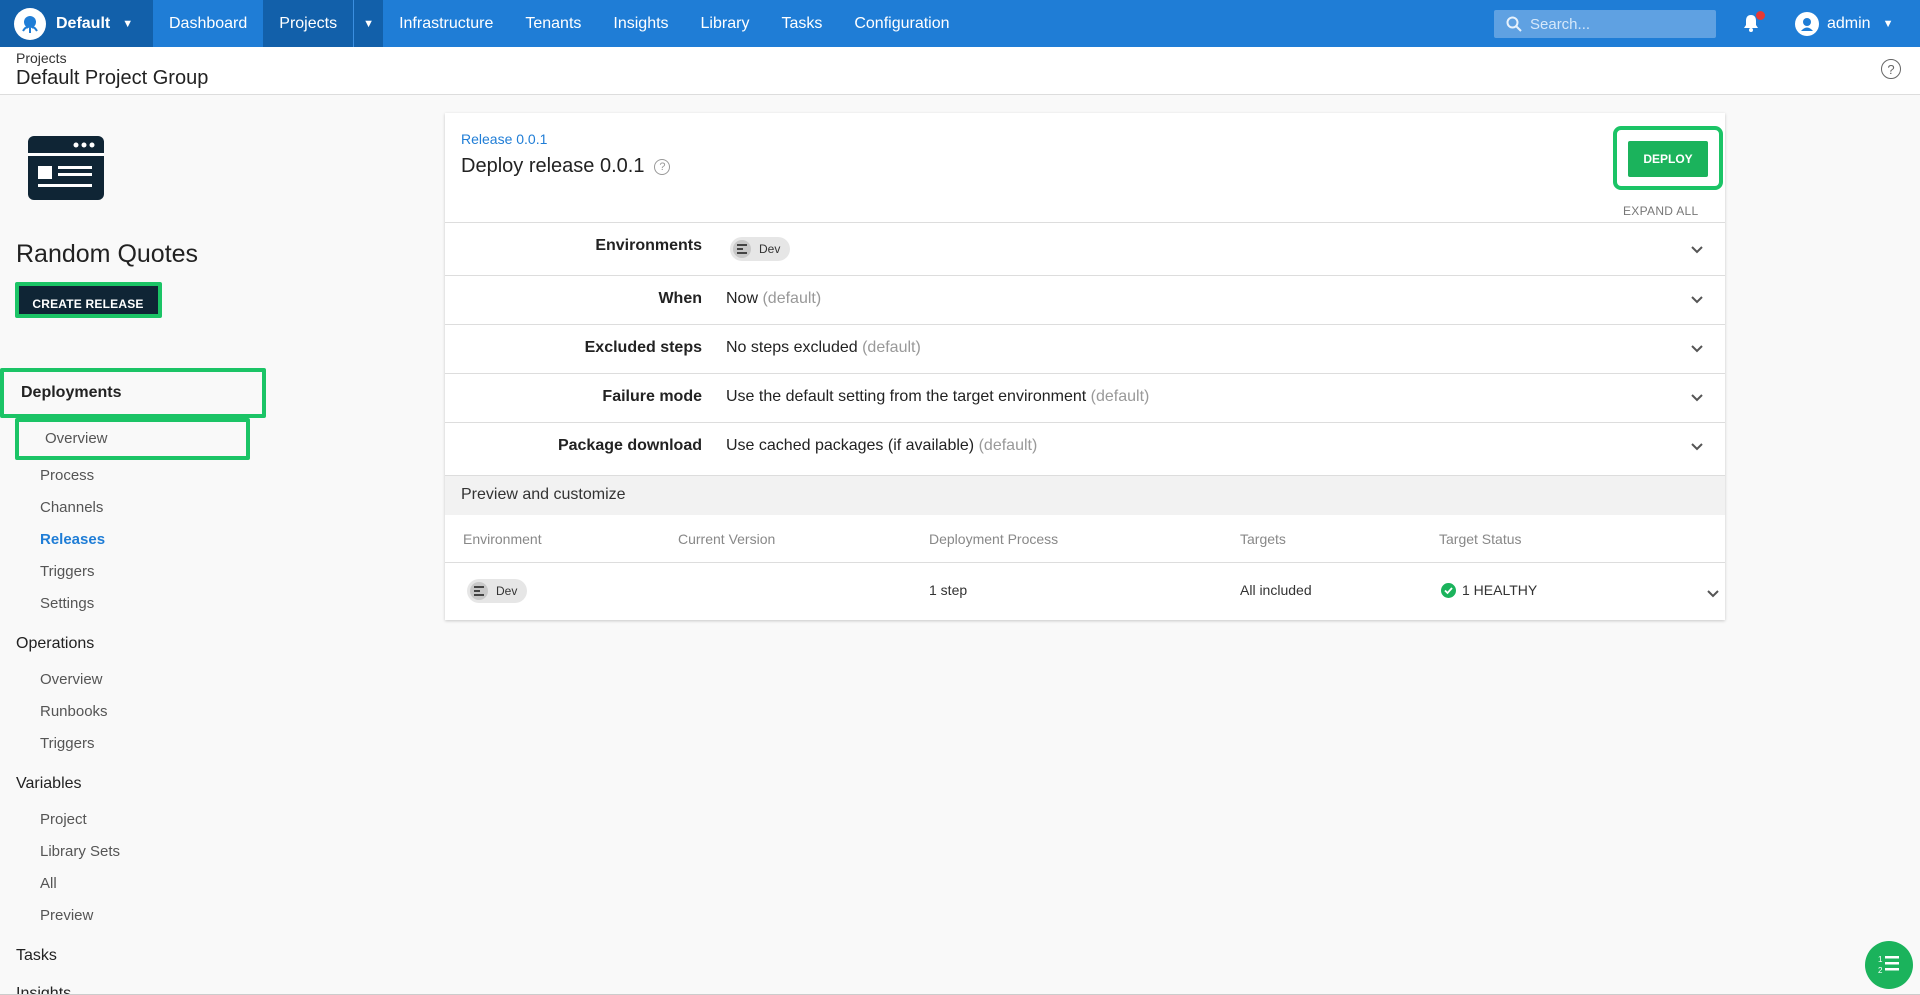 The width and height of the screenshot is (1920, 995). I want to click on nav-infrastructure: Infrastructure, so click(446, 23).